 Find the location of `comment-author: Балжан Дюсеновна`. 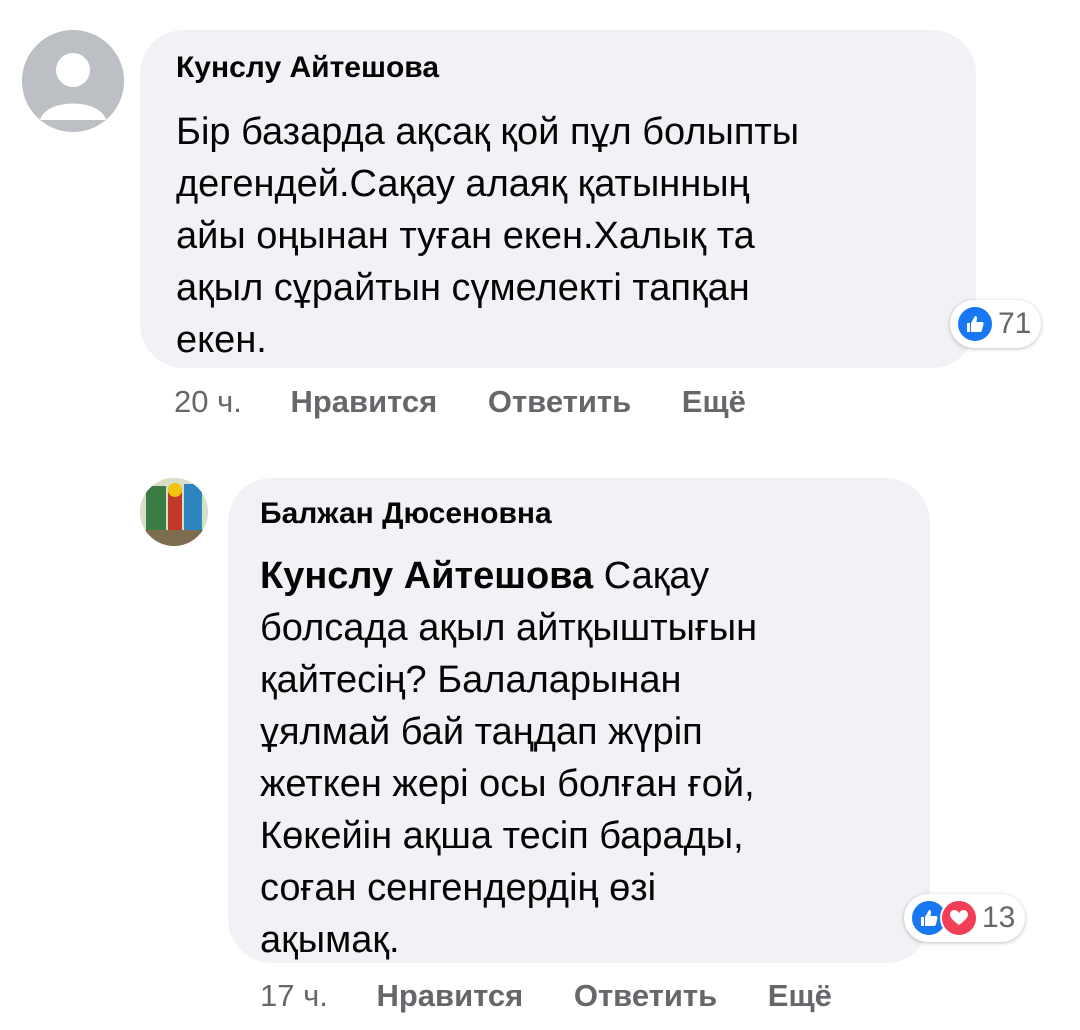

comment-author: Балжан Дюсеновна is located at coordinates (406, 514).